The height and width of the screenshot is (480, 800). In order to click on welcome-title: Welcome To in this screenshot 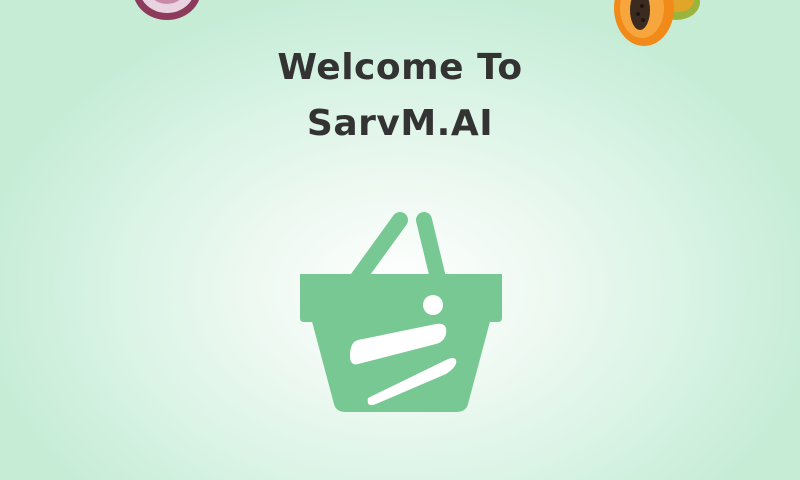, I will do `click(400, 67)`.